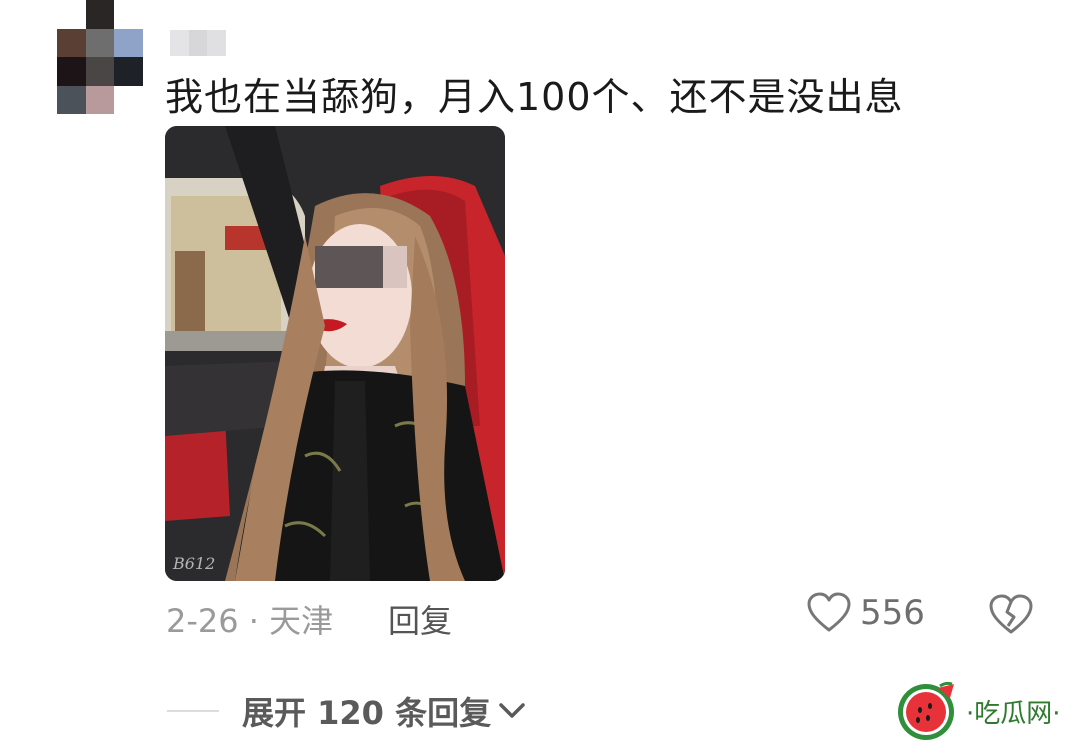  I want to click on comment-meta: 2-26 · 天津, so click(250, 621).